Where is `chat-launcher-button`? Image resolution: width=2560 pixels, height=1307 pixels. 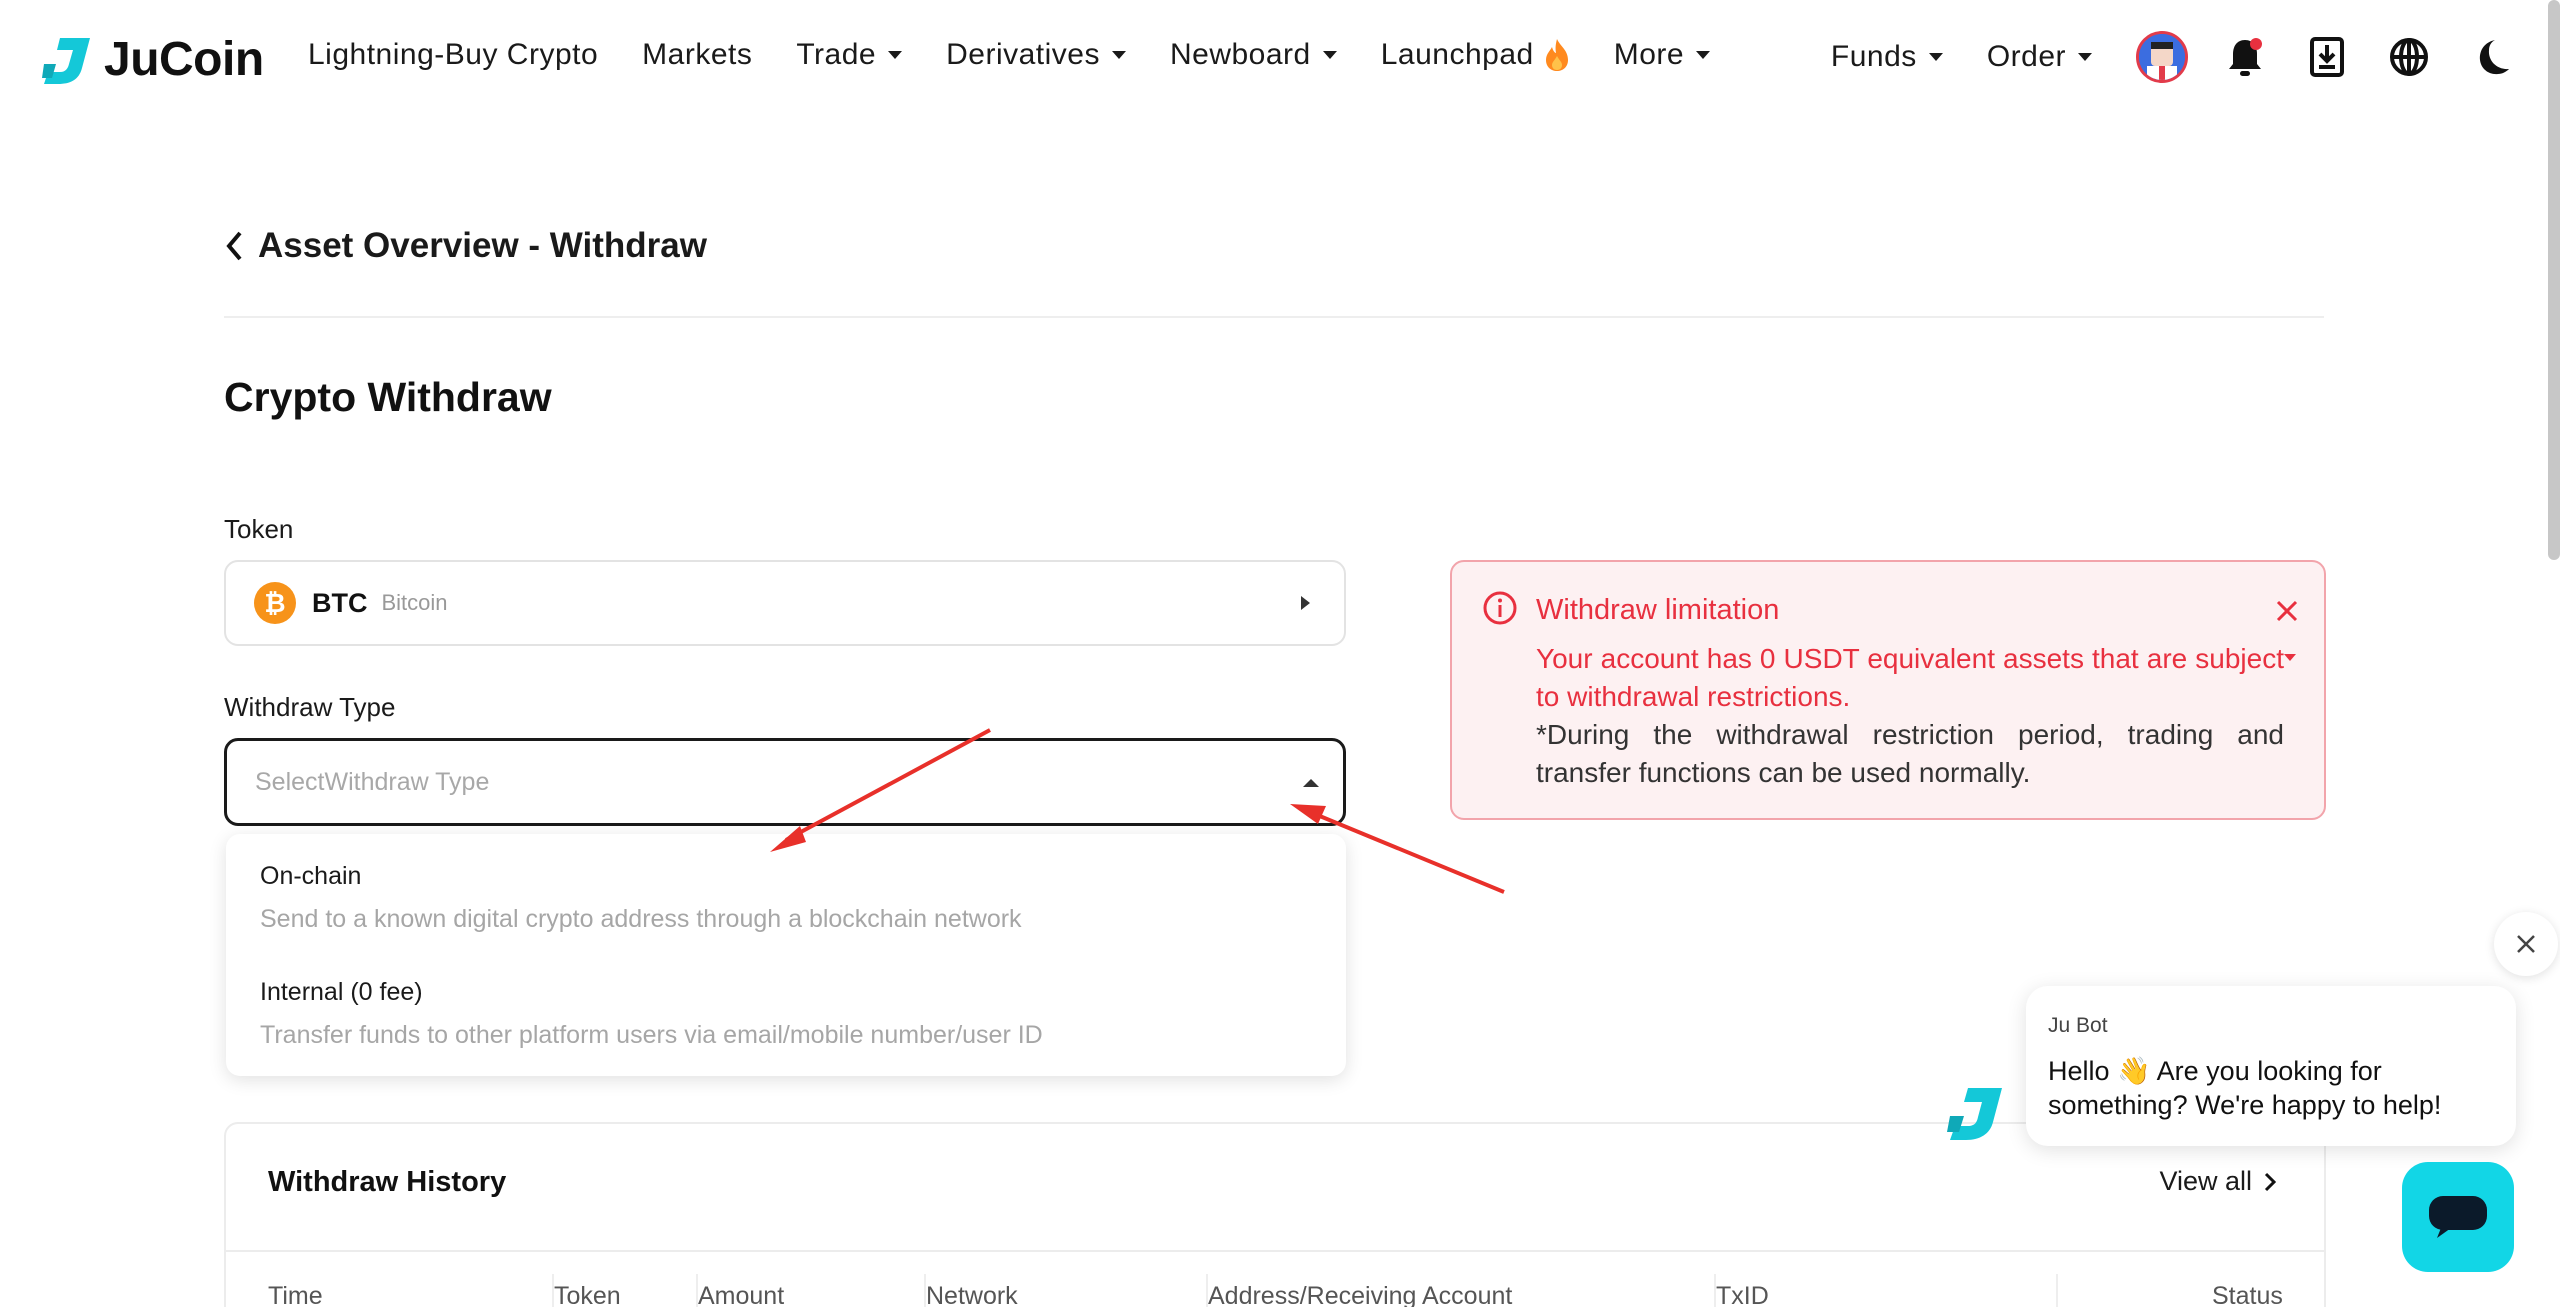
chat-launcher-button is located at coordinates (2458, 1217).